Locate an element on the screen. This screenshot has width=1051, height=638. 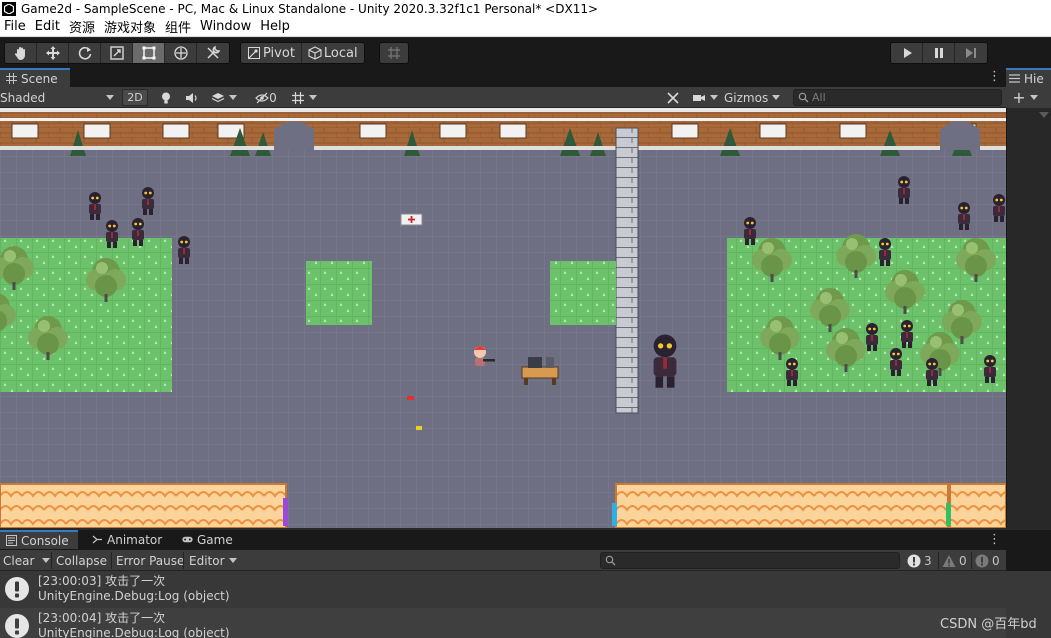
create-dropdown: + is located at coordinates (1025, 97).